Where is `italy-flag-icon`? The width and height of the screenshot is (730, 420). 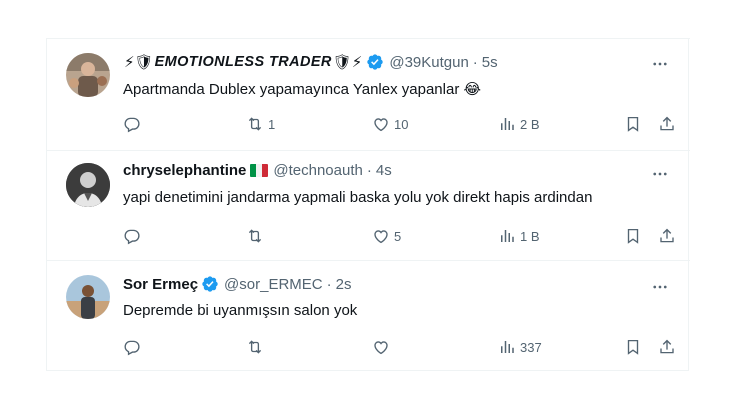
italy-flag-icon is located at coordinates (259, 170).